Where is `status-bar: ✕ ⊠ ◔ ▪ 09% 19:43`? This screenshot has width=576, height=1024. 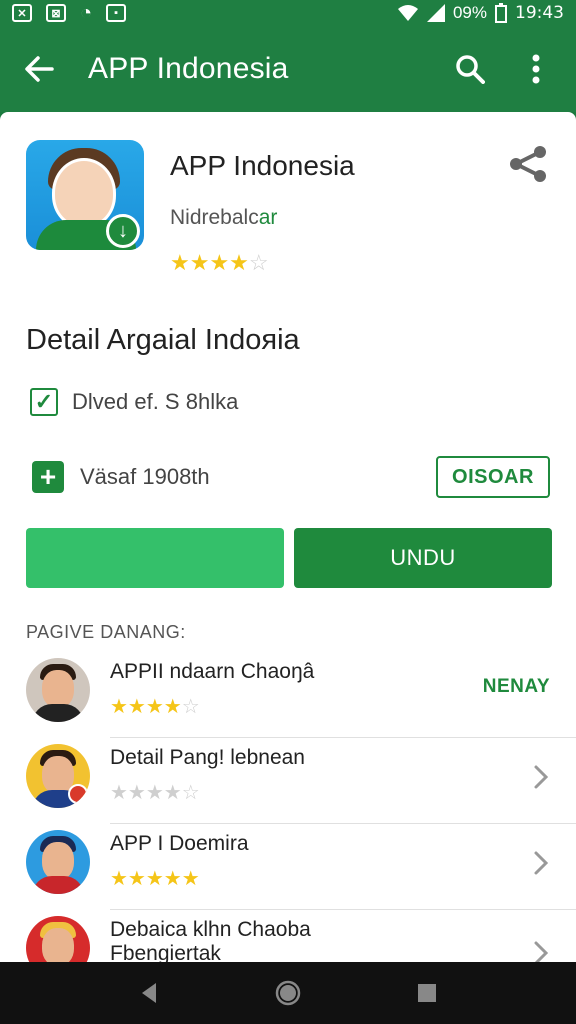
status-bar: ✕ ⊠ ◔ ▪ 09% 19:43 is located at coordinates (288, 13).